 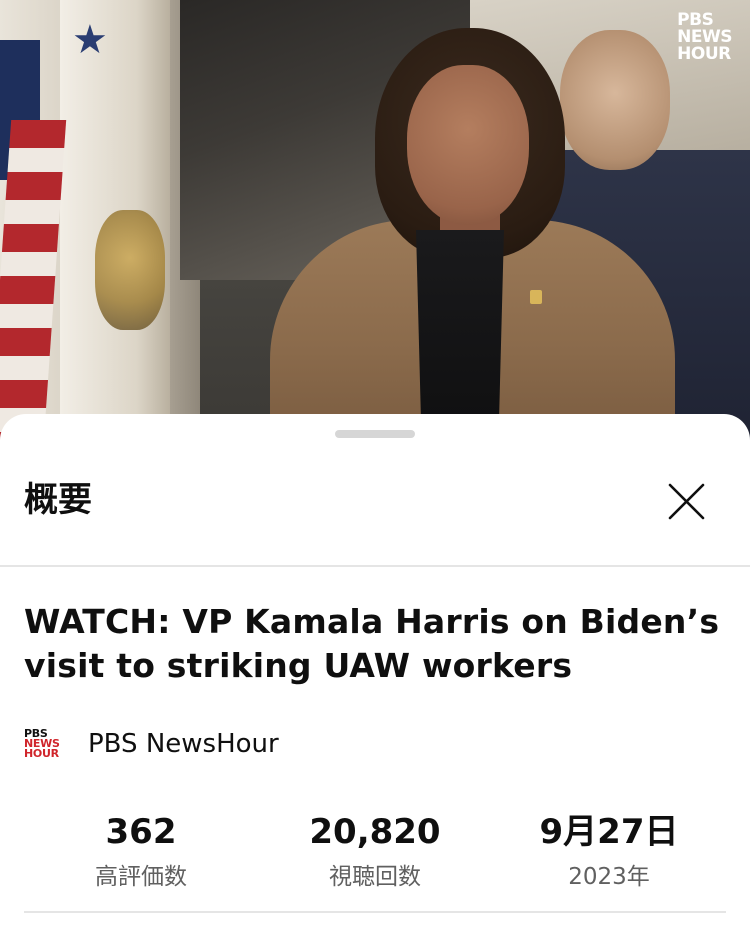 What do you see at coordinates (58, 500) in the screenshot?
I see `sheet-title: 概要` at bounding box center [58, 500].